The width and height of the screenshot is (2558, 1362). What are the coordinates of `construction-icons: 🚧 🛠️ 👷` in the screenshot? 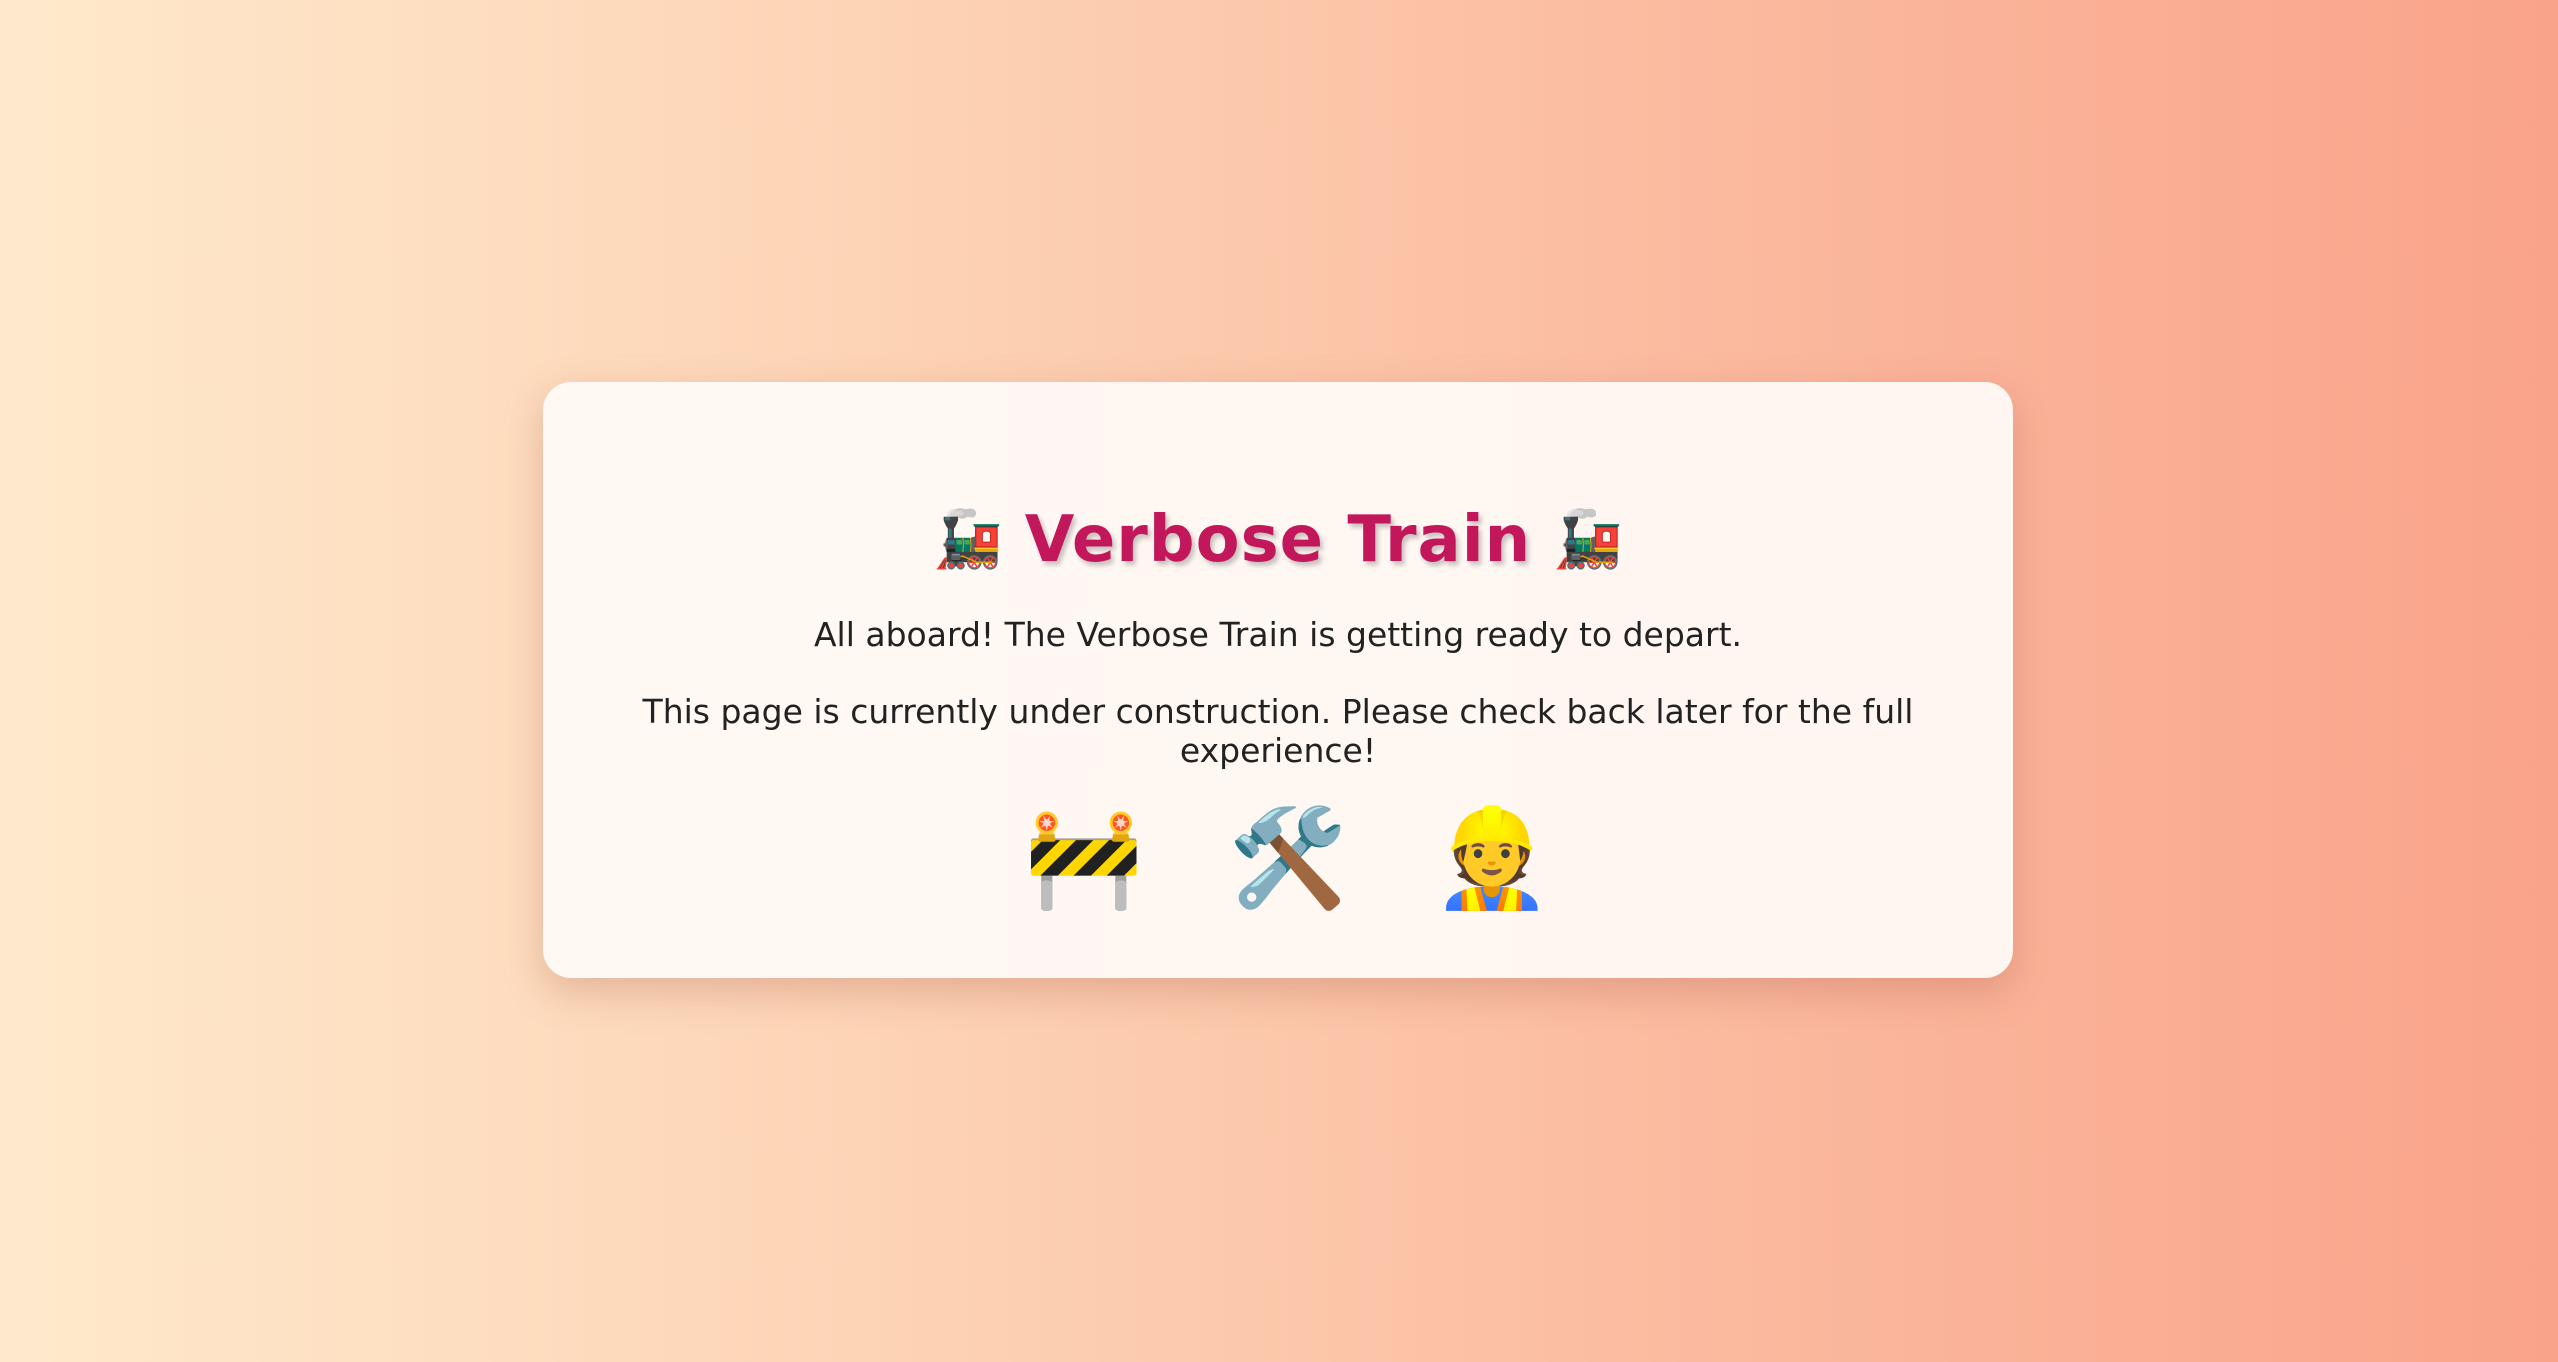 It's located at (1278, 858).